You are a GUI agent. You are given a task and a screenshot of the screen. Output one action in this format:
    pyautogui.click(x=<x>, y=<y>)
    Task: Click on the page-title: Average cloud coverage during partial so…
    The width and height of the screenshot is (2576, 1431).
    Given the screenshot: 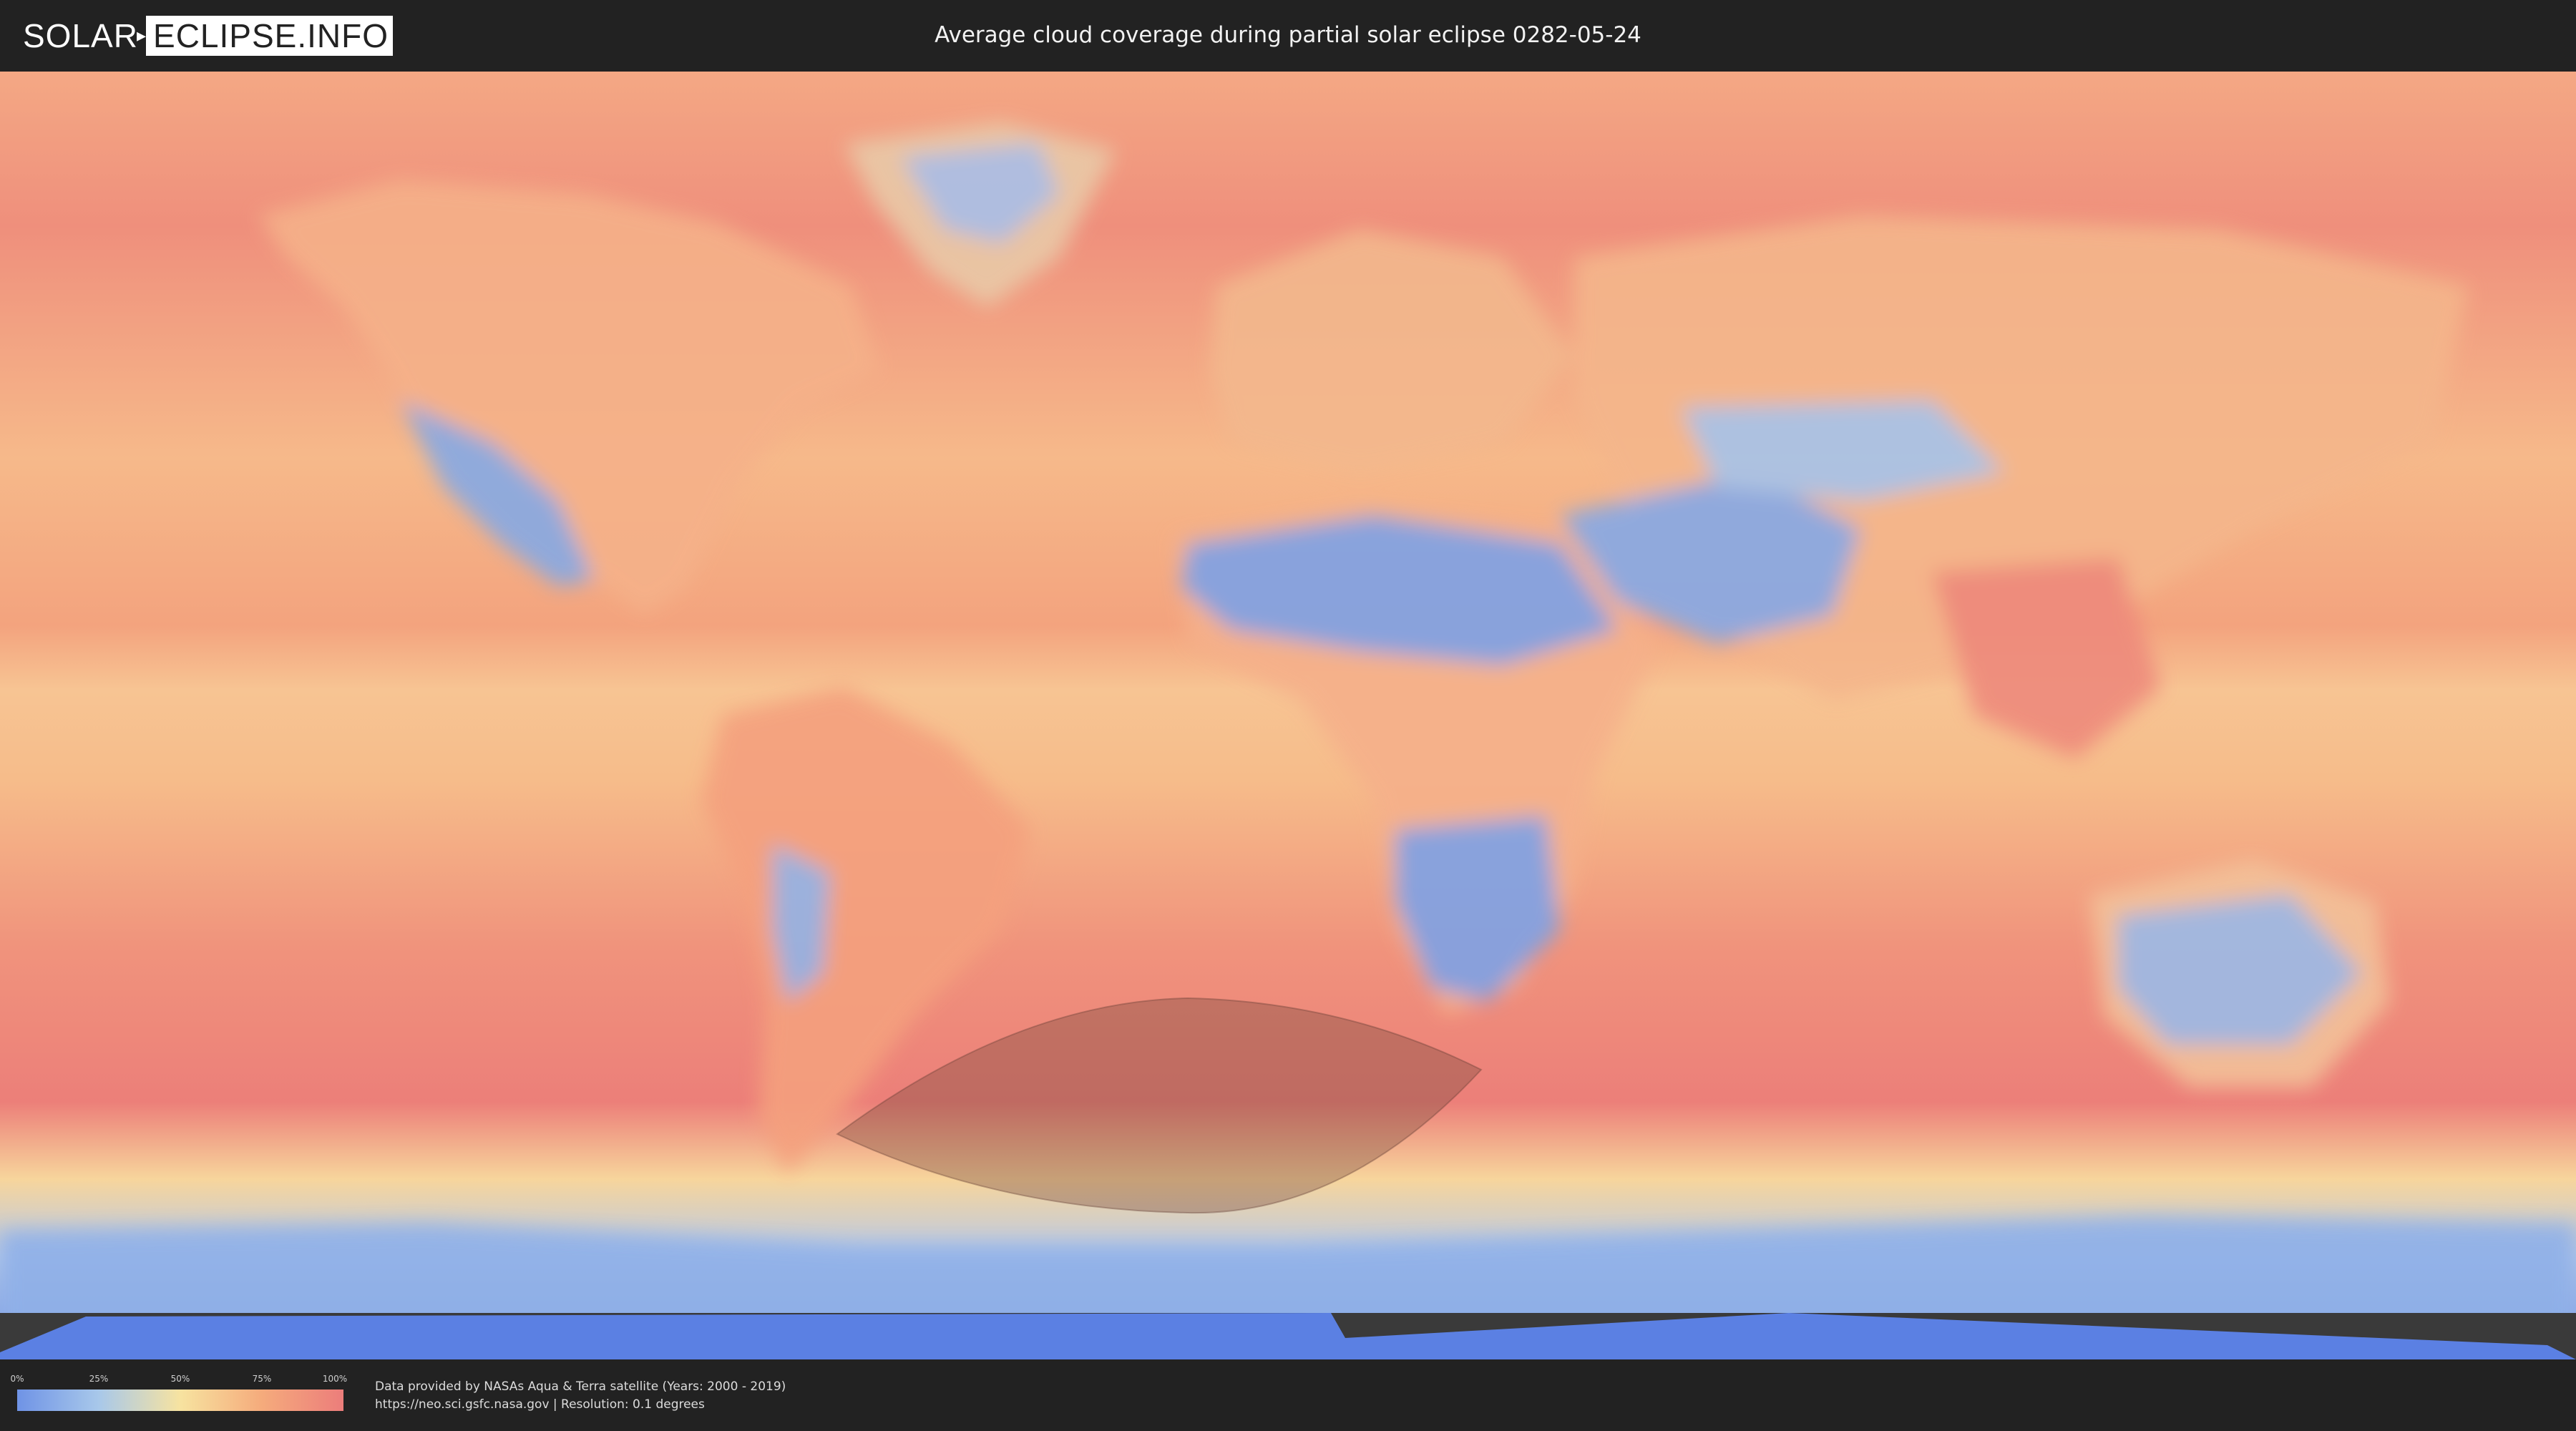 What is the action you would take?
    pyautogui.click(x=1288, y=35)
    